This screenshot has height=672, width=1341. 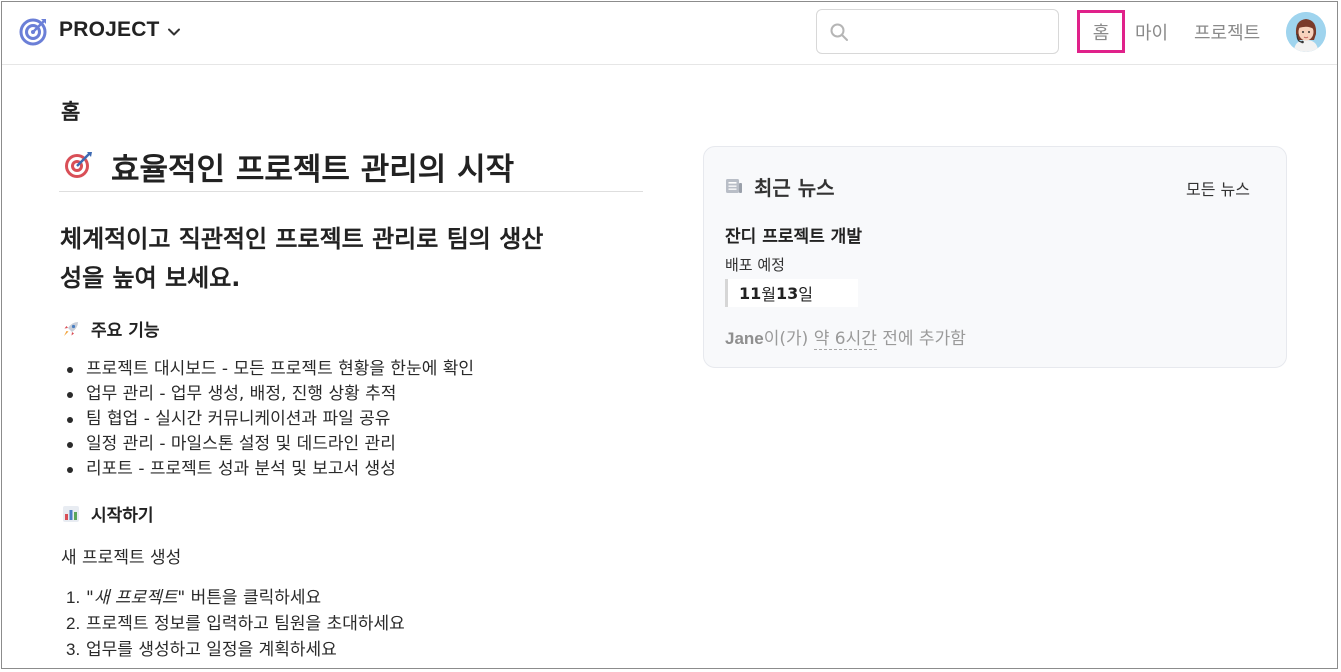 I want to click on step-text: 프로젝트 정보를 입력하고 팀원을 초대하세요, so click(x=245, y=624).